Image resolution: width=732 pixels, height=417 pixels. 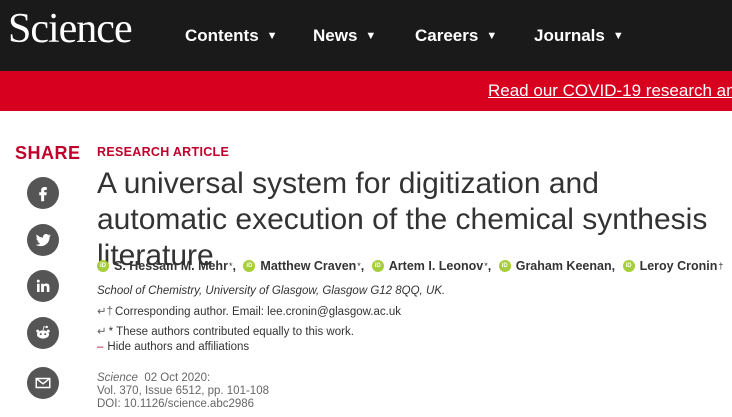 I want to click on author-name: Graham Keenan, so click(x=564, y=266).